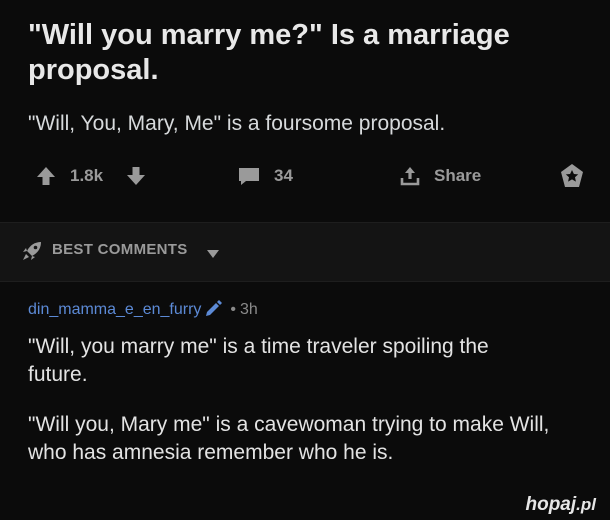 The height and width of the screenshot is (520, 610). What do you see at coordinates (313, 309) in the screenshot?
I see `comment-meta: din_mamma_e_en_furry • 3h` at bounding box center [313, 309].